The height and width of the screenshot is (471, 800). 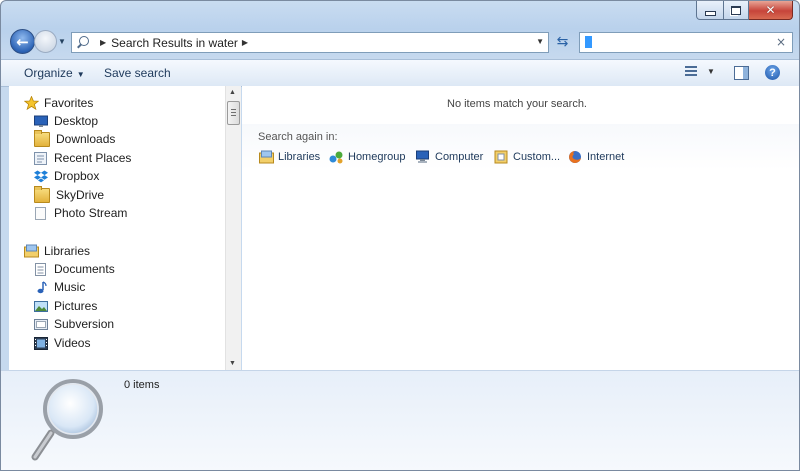 I want to click on subversion-icon, so click(x=41, y=324).